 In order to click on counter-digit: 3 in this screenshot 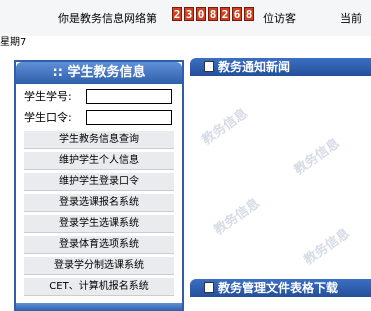, I will do `click(189, 14)`.